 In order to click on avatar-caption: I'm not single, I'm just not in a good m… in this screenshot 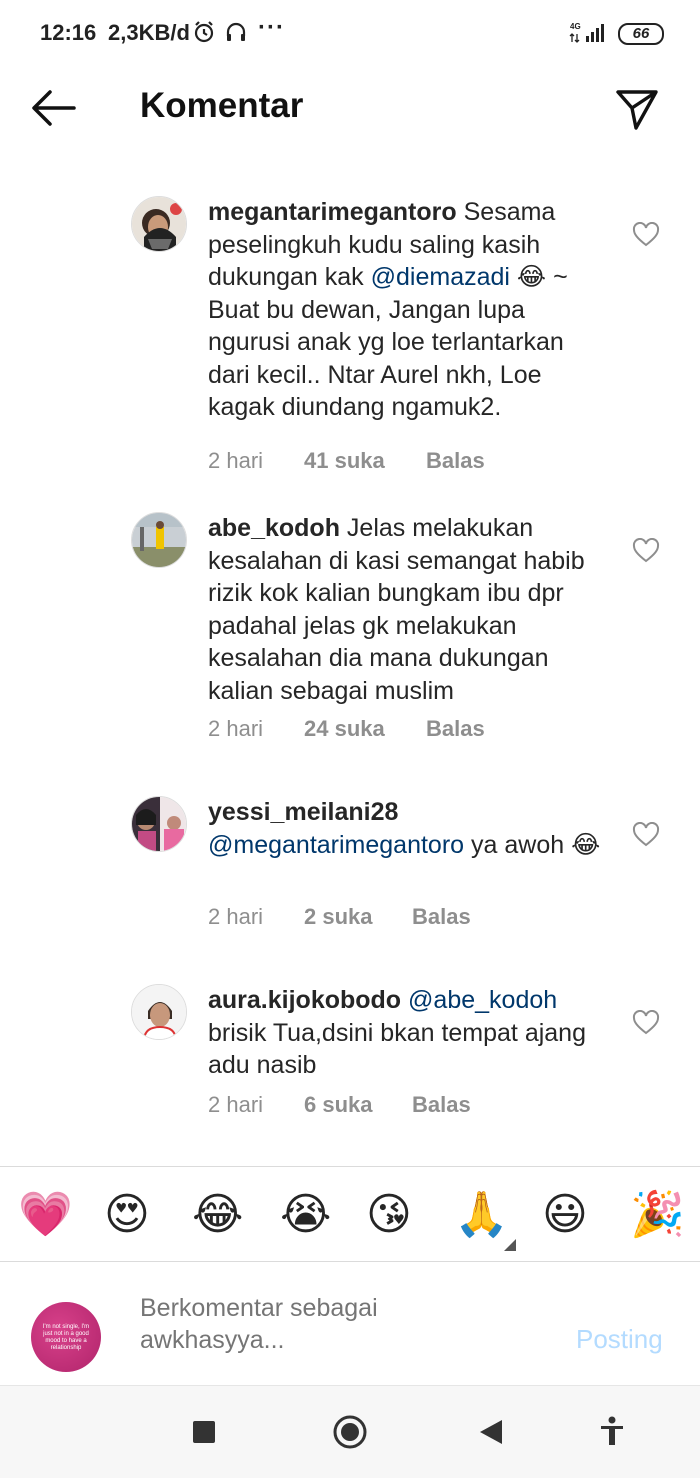, I will do `click(66, 1337)`.